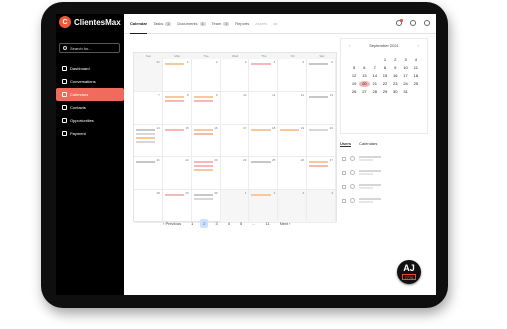 The width and height of the screenshot is (507, 329). I want to click on calendar-day-cell: 23, so click(206, 174).